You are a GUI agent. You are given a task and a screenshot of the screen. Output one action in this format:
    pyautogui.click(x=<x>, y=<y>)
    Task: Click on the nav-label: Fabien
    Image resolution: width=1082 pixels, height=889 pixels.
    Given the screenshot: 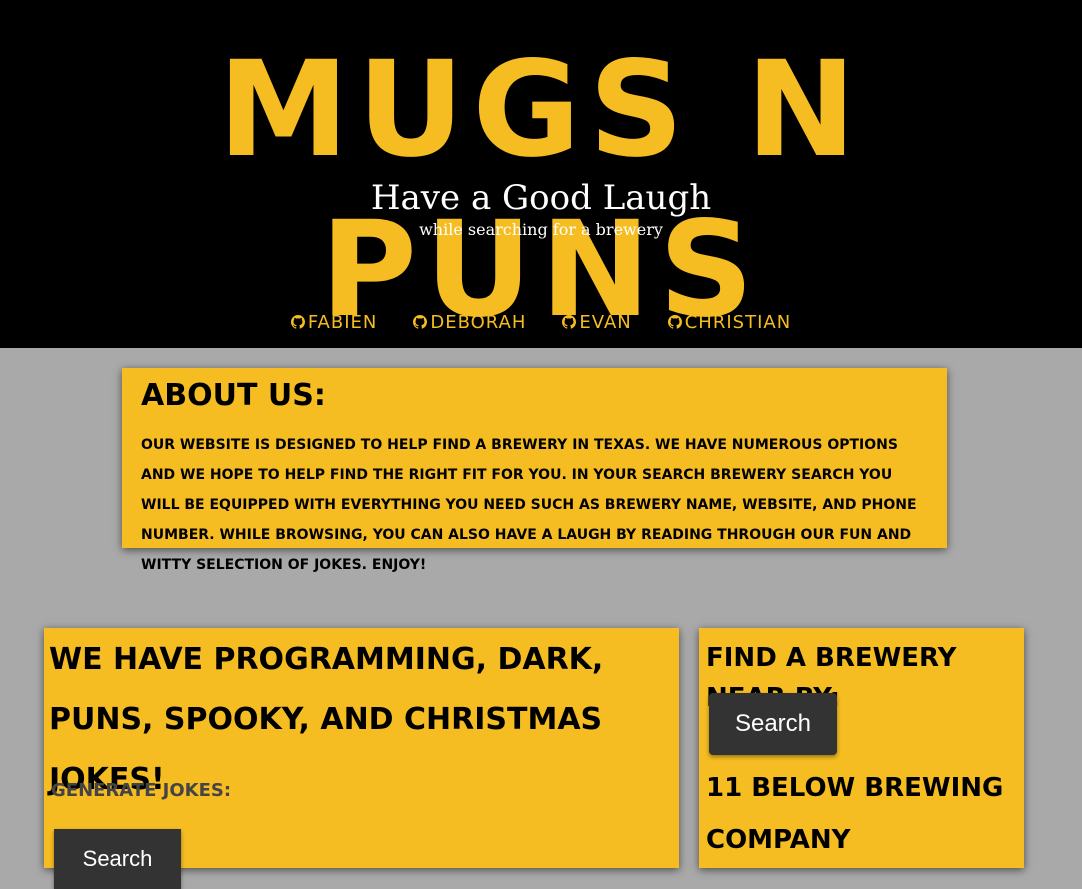 What is the action you would take?
    pyautogui.click(x=342, y=322)
    